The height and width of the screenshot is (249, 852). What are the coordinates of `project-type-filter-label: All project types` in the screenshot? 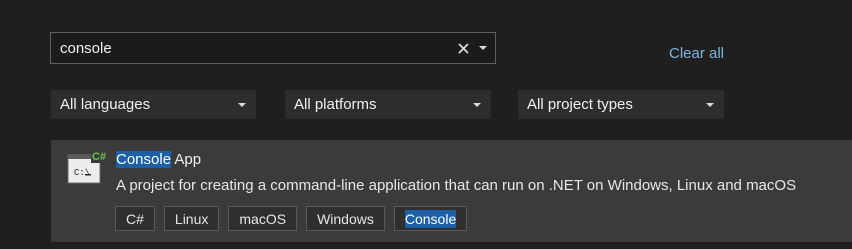 It's located at (580, 104).